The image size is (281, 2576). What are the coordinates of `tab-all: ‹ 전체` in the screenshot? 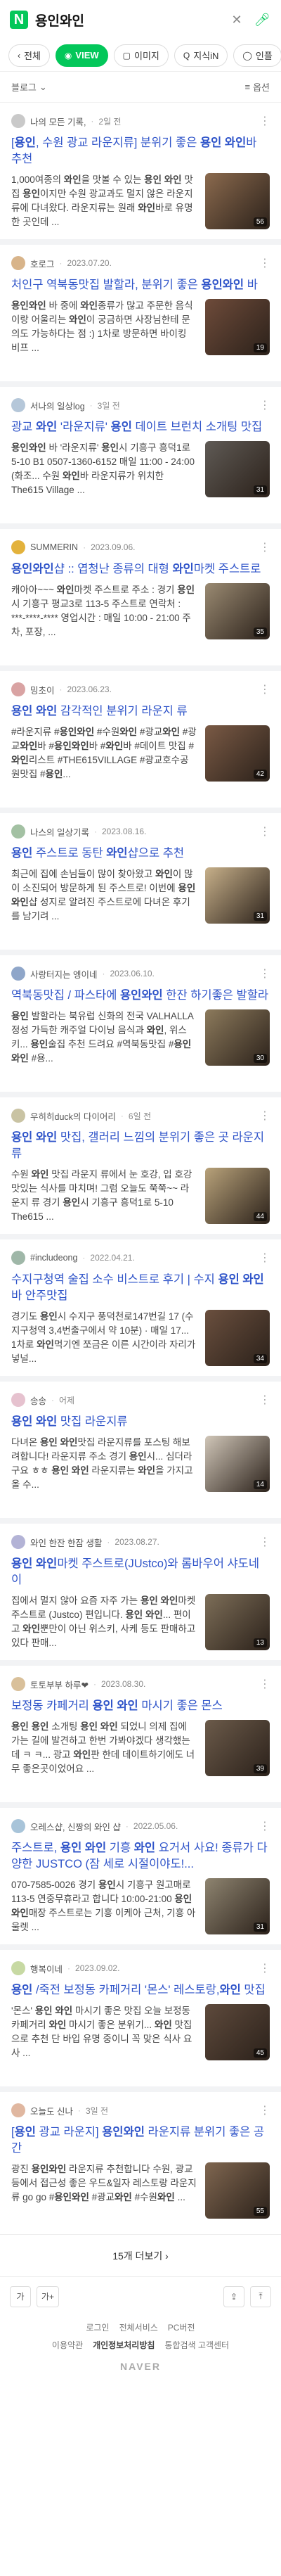 It's located at (29, 55).